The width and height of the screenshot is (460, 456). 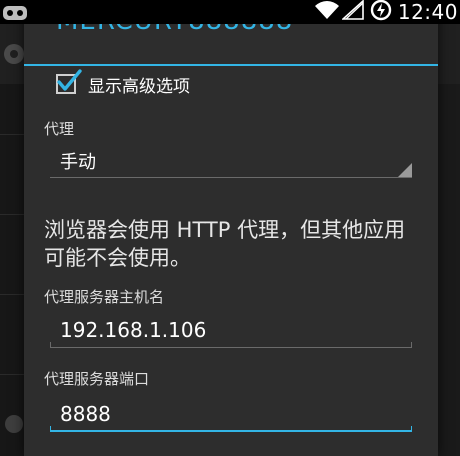 I want to click on status-time: 12:40, so click(x=427, y=12).